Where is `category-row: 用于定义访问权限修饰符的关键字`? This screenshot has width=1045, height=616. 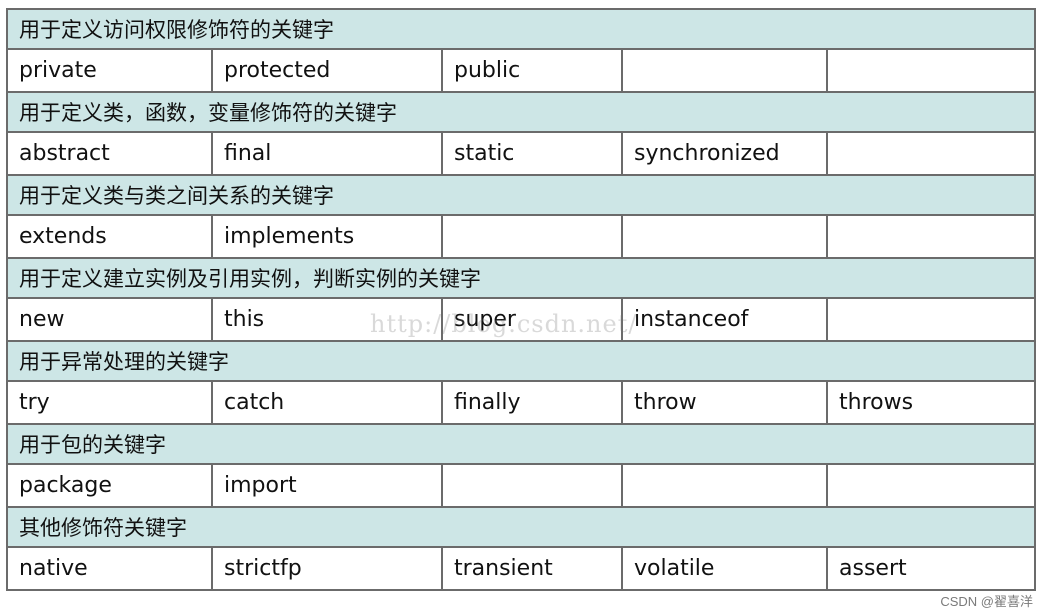
category-row: 用于定义访问权限修饰符的关键字 is located at coordinates (521, 29).